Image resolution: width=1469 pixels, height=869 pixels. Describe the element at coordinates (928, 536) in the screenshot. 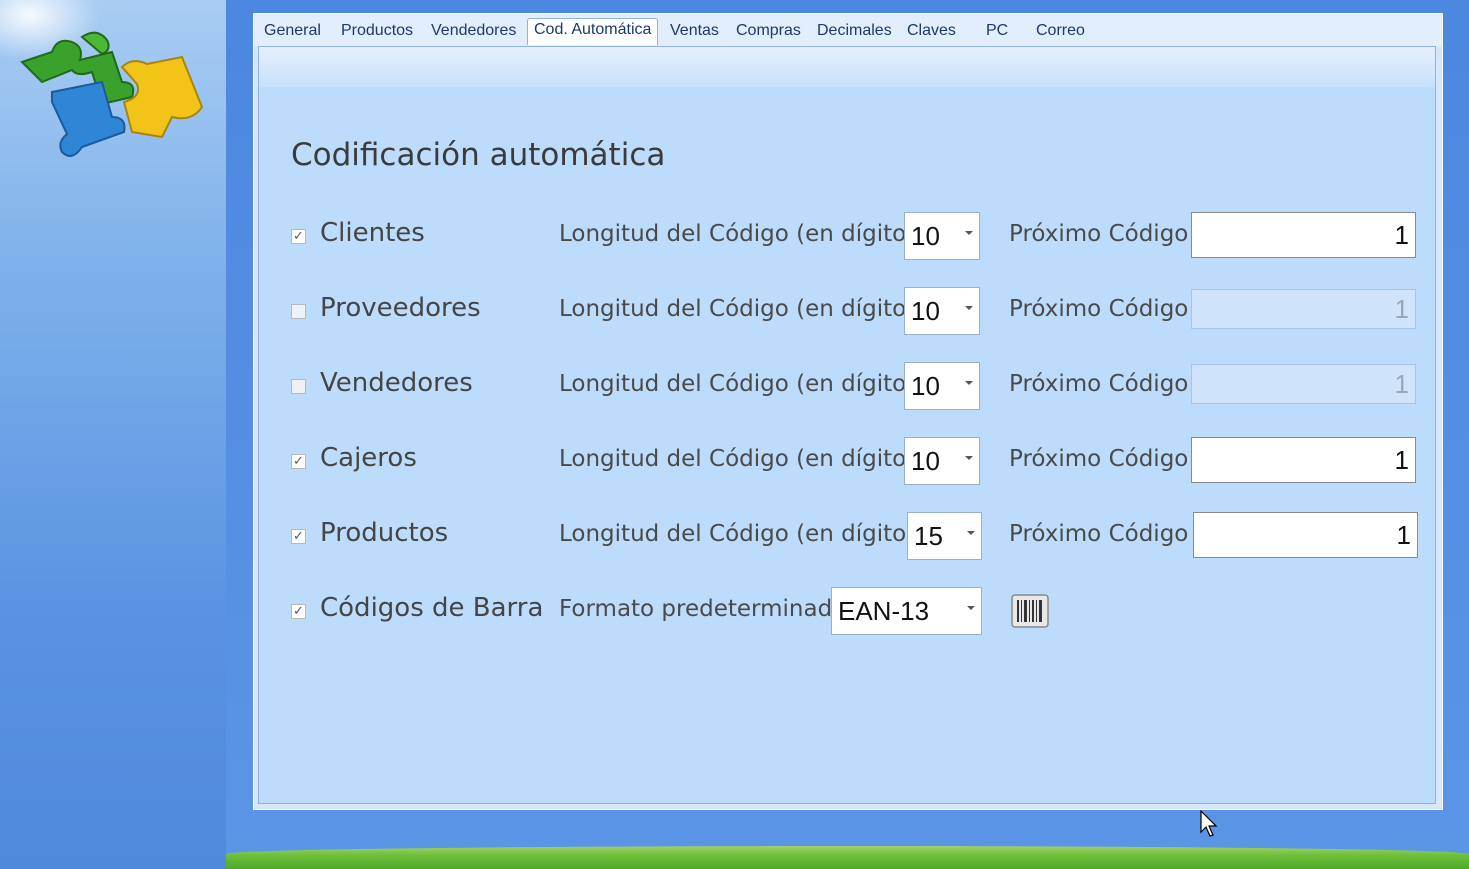

I see `length-value: 15` at that location.